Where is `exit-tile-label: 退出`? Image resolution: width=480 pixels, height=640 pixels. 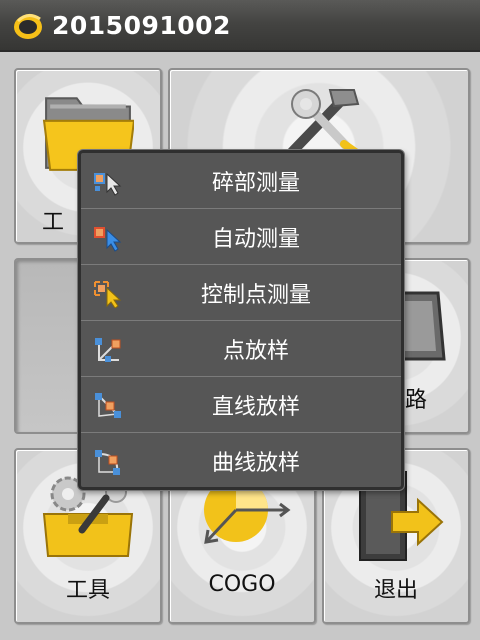
exit-tile-label: 退出 is located at coordinates (395, 590).